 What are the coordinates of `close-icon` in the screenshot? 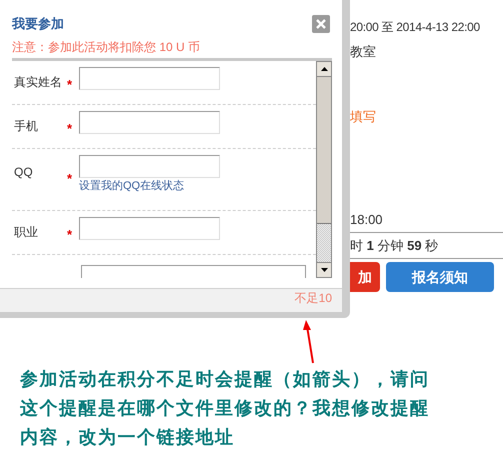 It's located at (321, 23).